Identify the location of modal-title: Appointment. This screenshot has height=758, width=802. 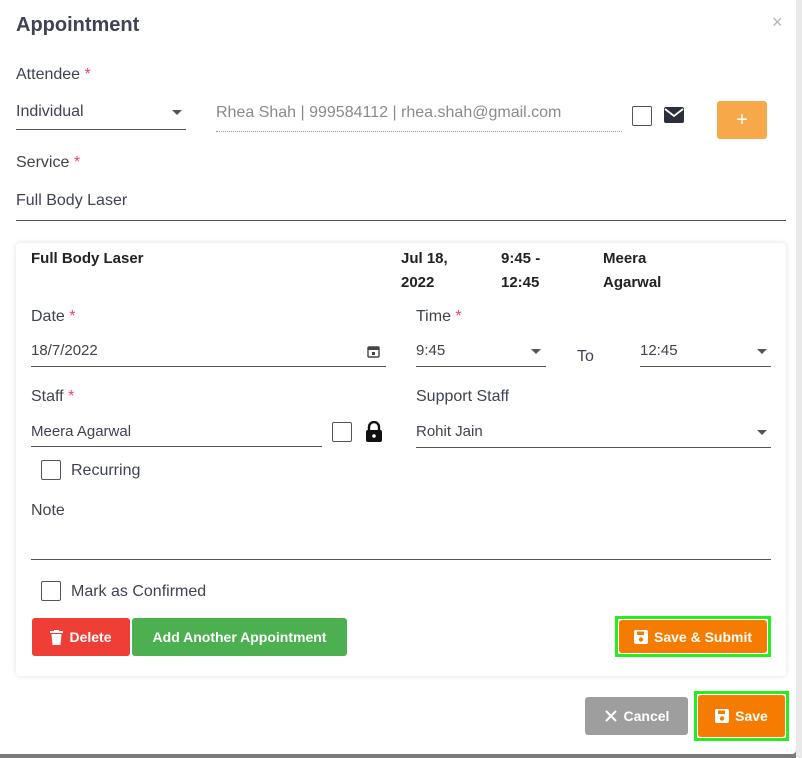
(78, 25).